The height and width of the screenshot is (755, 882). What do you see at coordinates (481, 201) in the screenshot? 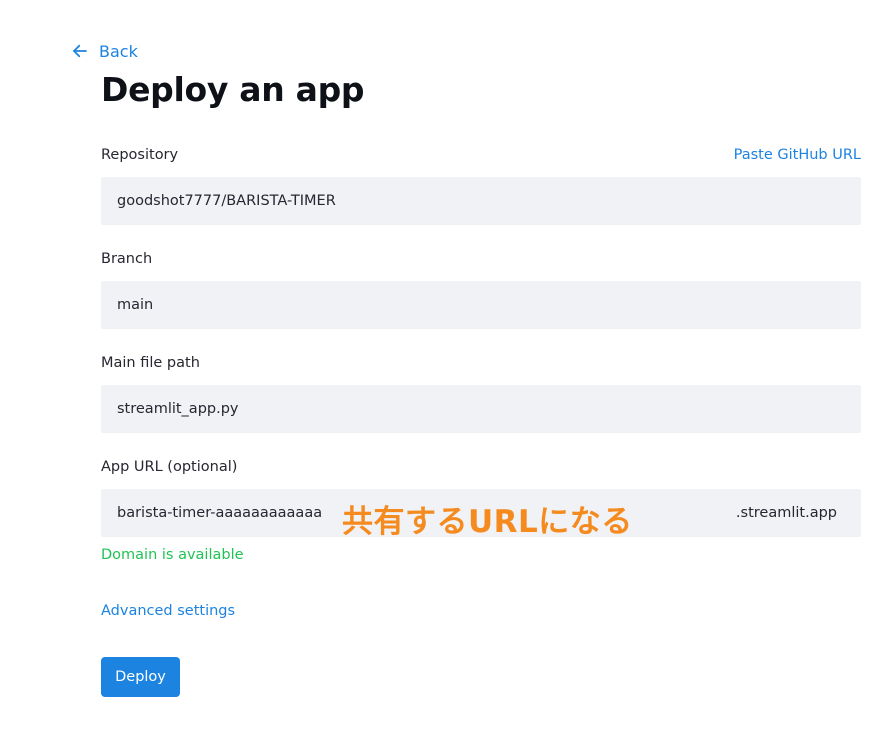
I see `repository-field: goodshot7777/BARISTA-TIMER` at bounding box center [481, 201].